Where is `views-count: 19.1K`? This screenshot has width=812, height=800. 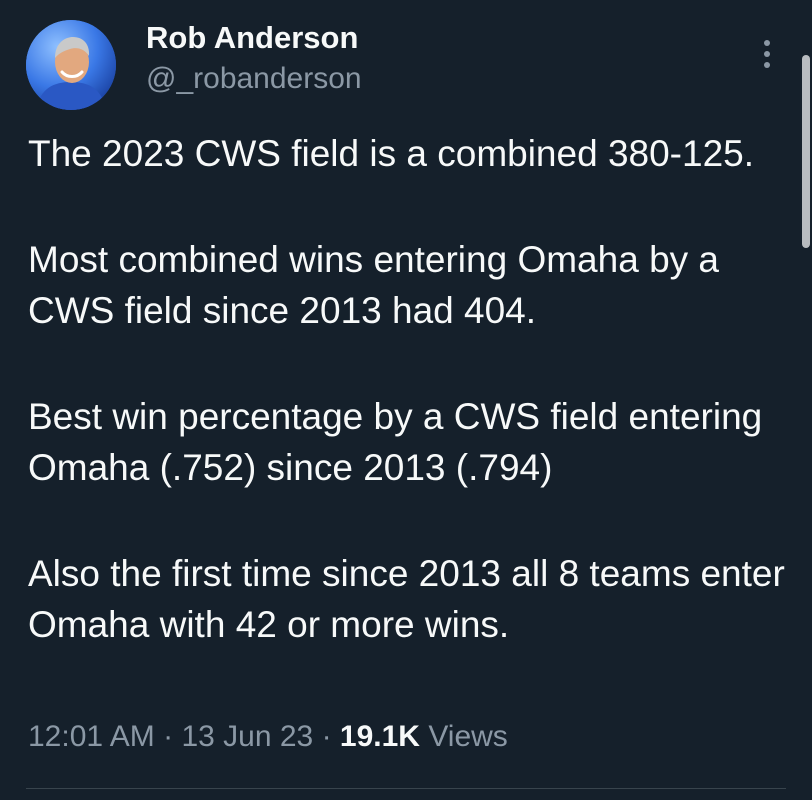 views-count: 19.1K is located at coordinates (380, 736).